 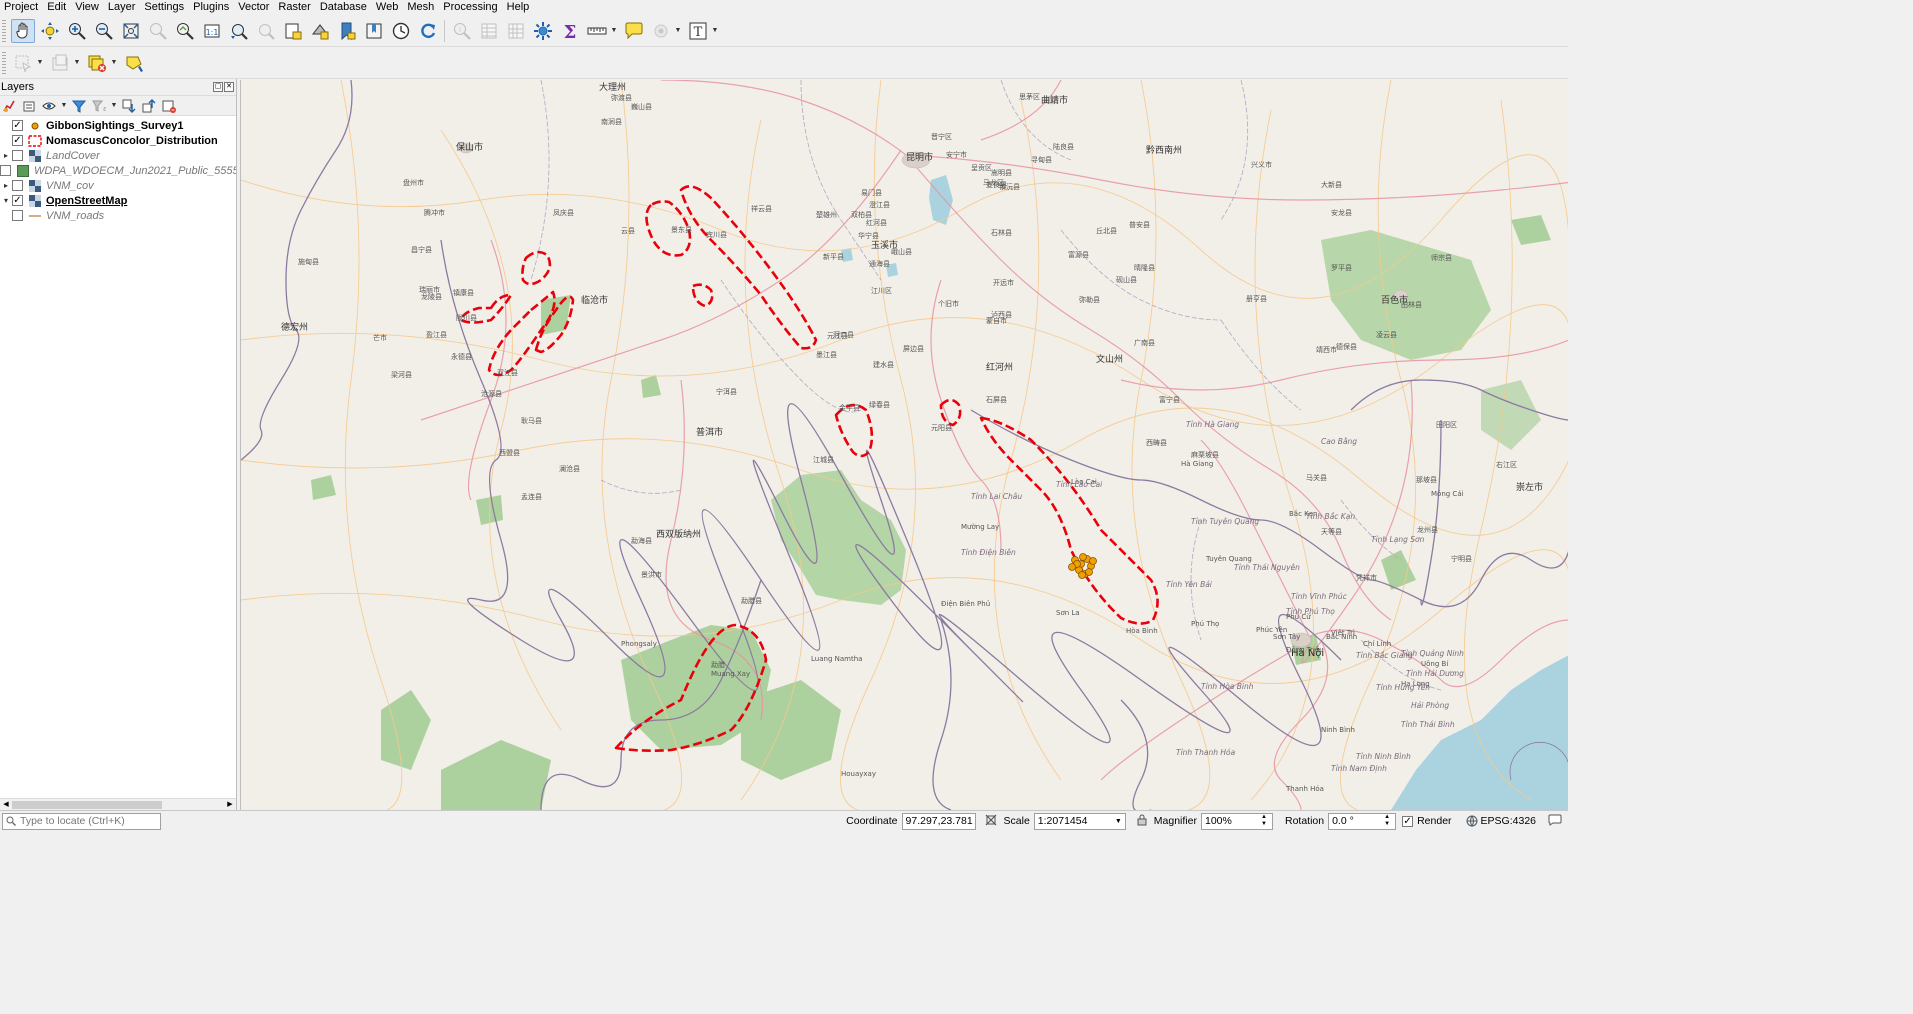 I want to click on select-location-icon, so click(x=134, y=63).